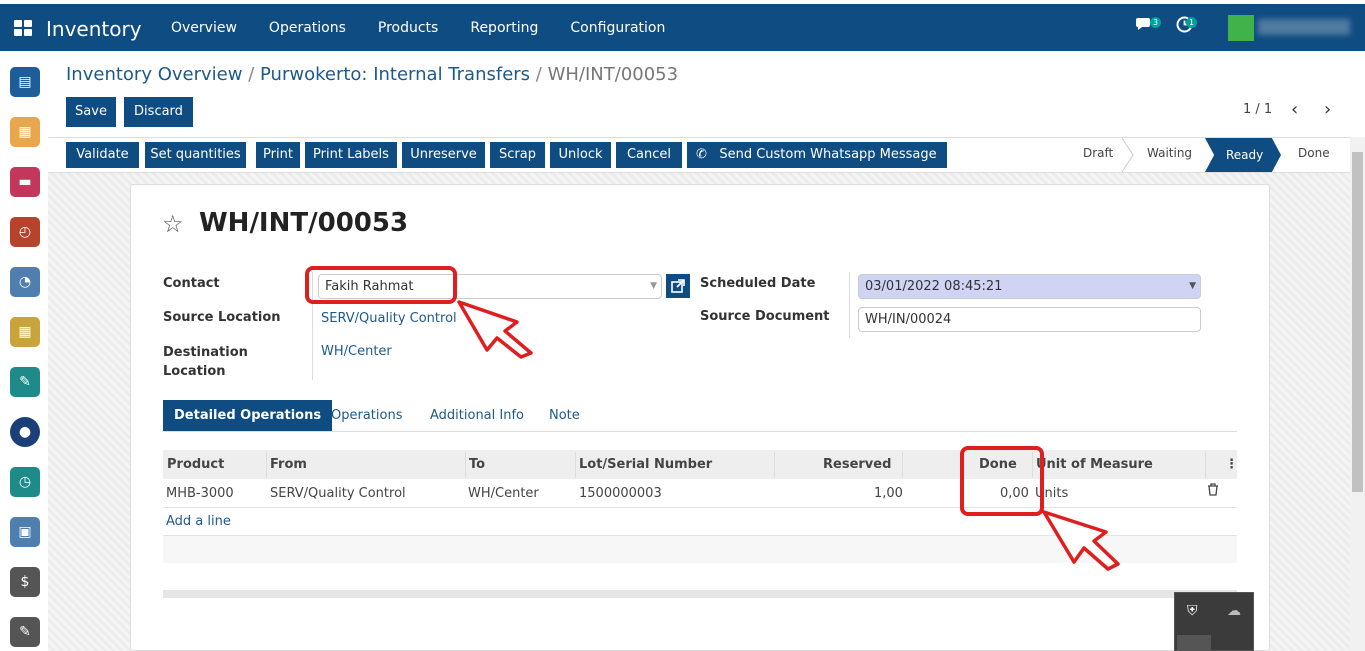  What do you see at coordinates (1327, 109) in the screenshot?
I see `pager-next-icon: ›` at bounding box center [1327, 109].